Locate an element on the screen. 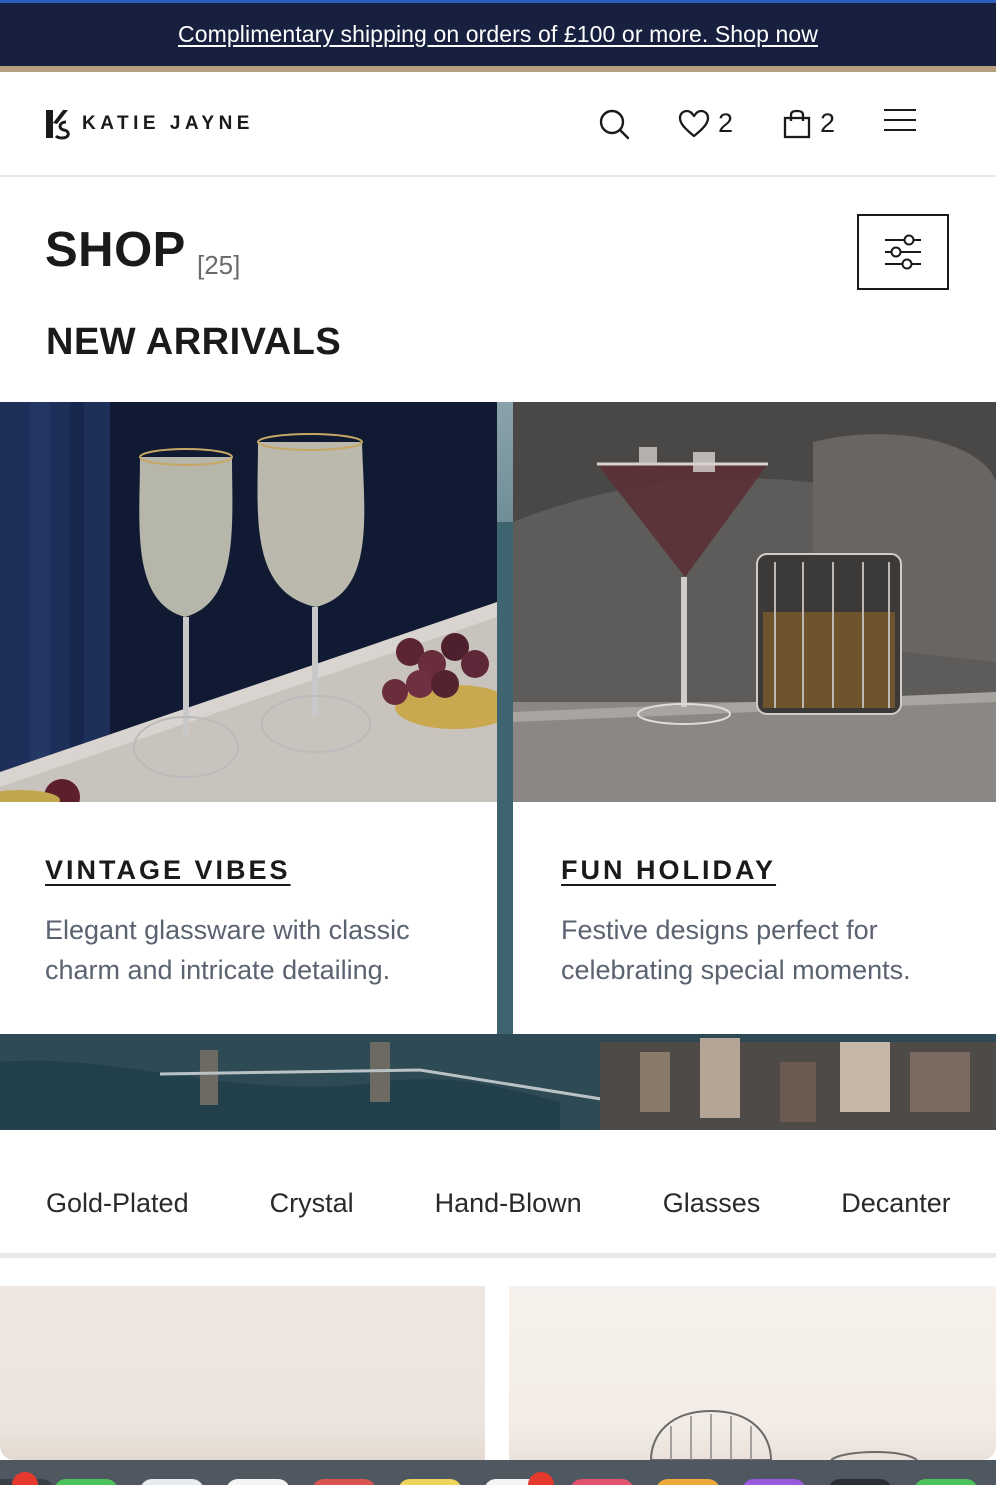 The image size is (996, 1485). product-image is located at coordinates (783, 1434).